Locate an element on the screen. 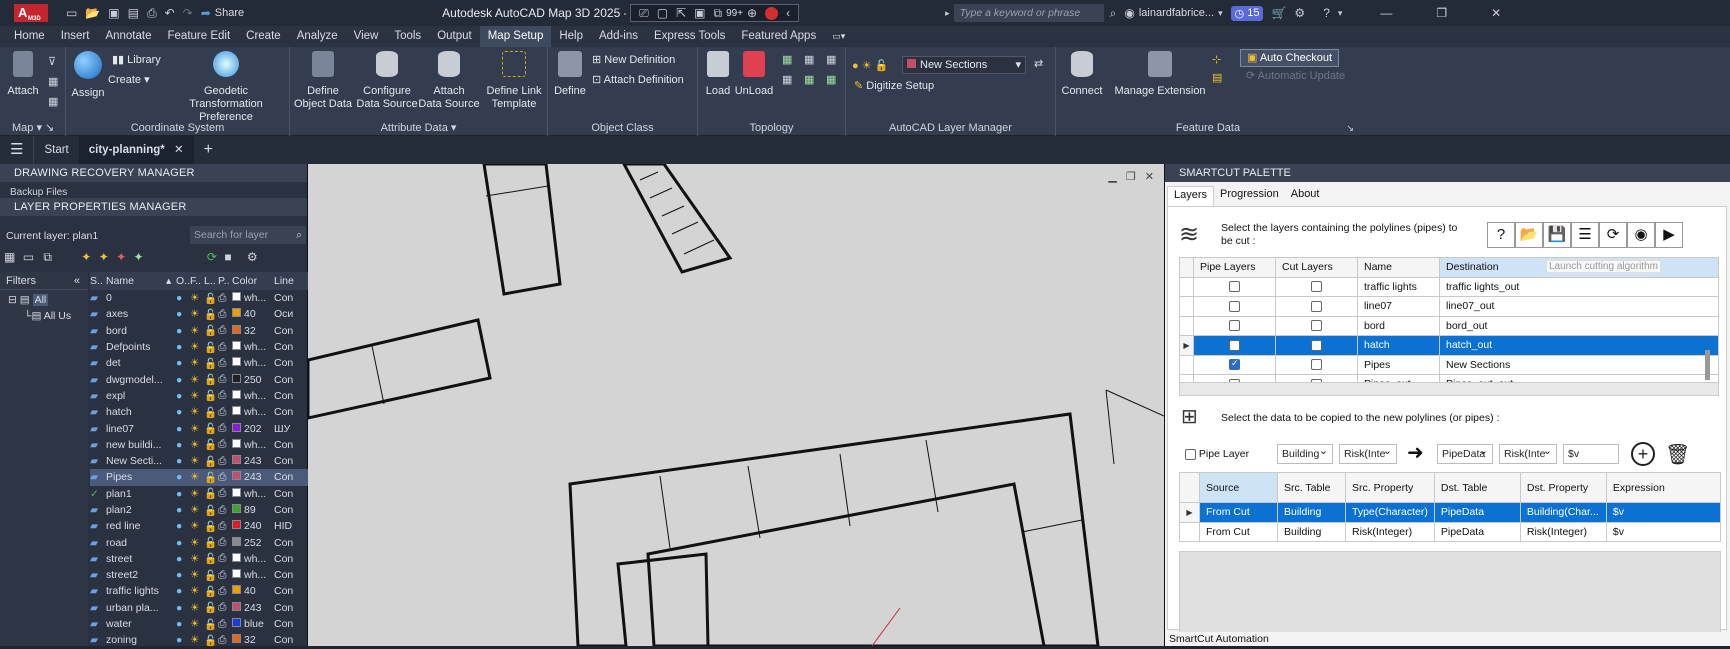  search-input: Type a keyword or phrase is located at coordinates (1028, 13).